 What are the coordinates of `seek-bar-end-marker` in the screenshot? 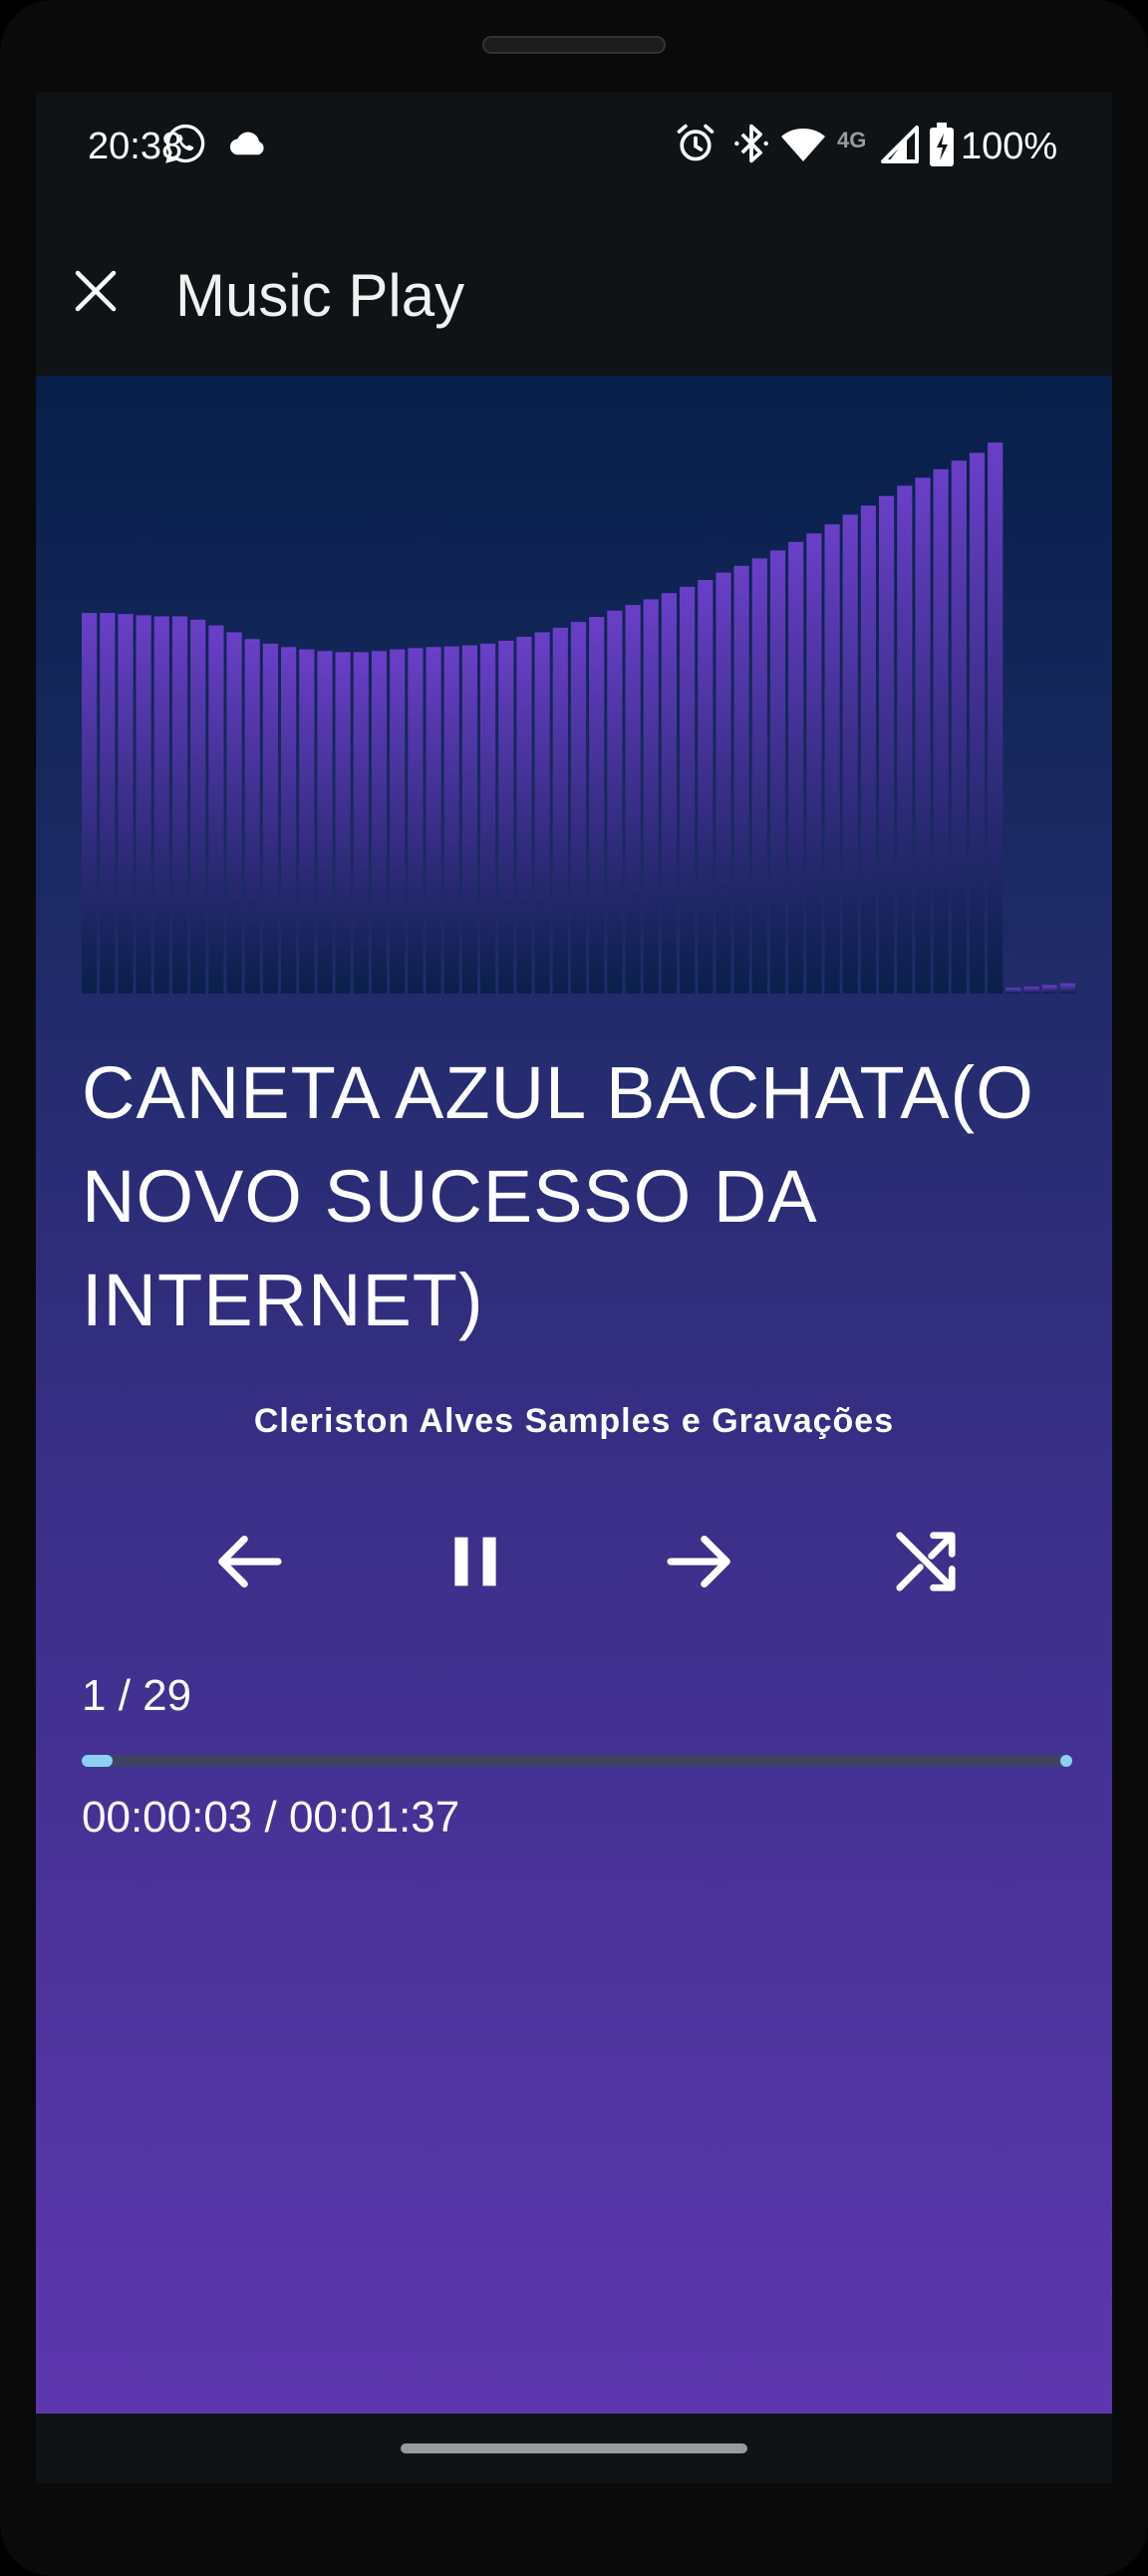 It's located at (1066, 1761).